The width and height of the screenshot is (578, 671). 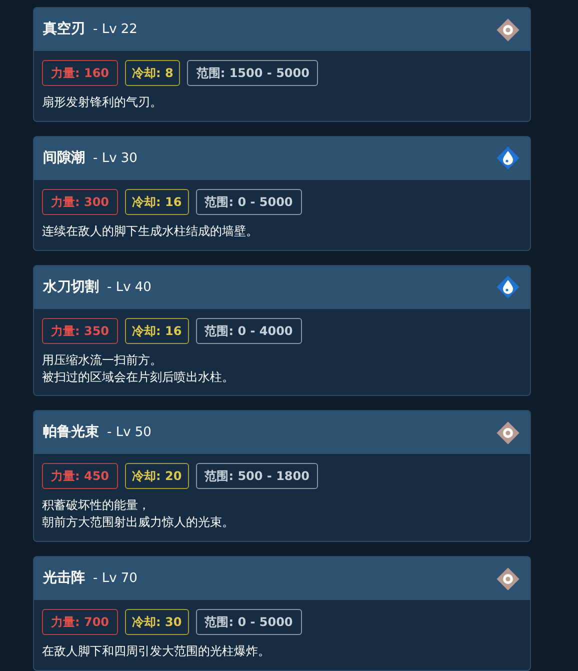 I want to click on range-tag: 范围: 1500 - 5000, so click(x=252, y=73).